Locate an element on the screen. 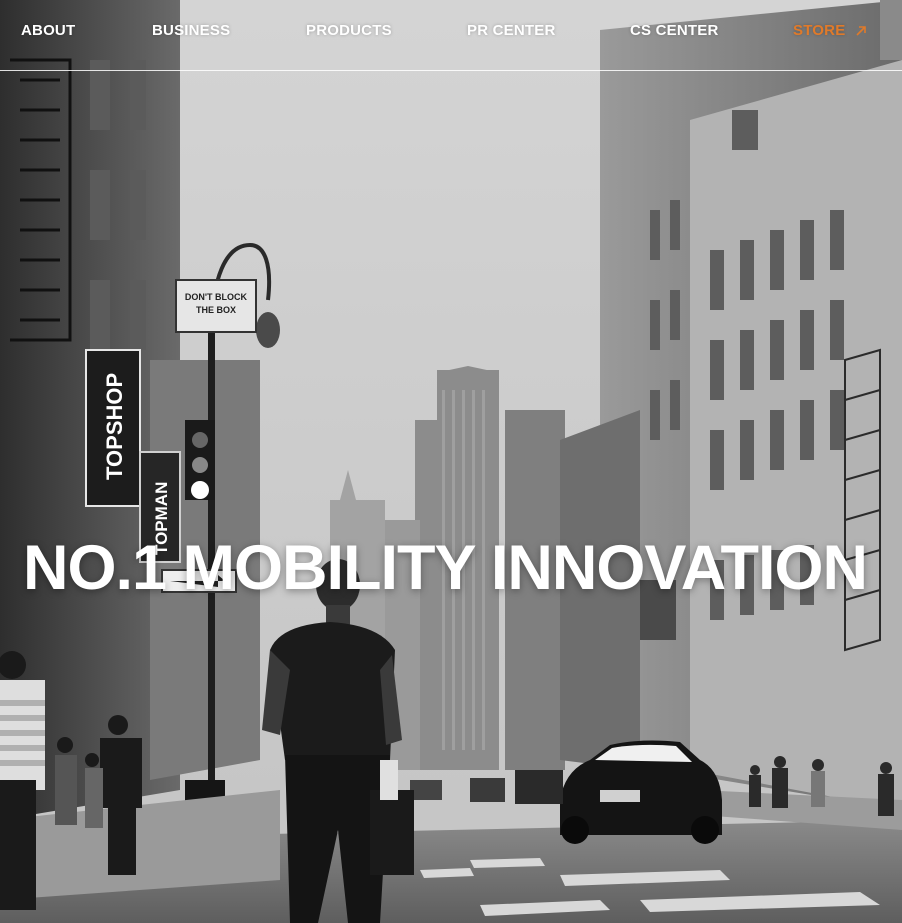  street-sign-line2: THE BOX is located at coordinates (216, 310).